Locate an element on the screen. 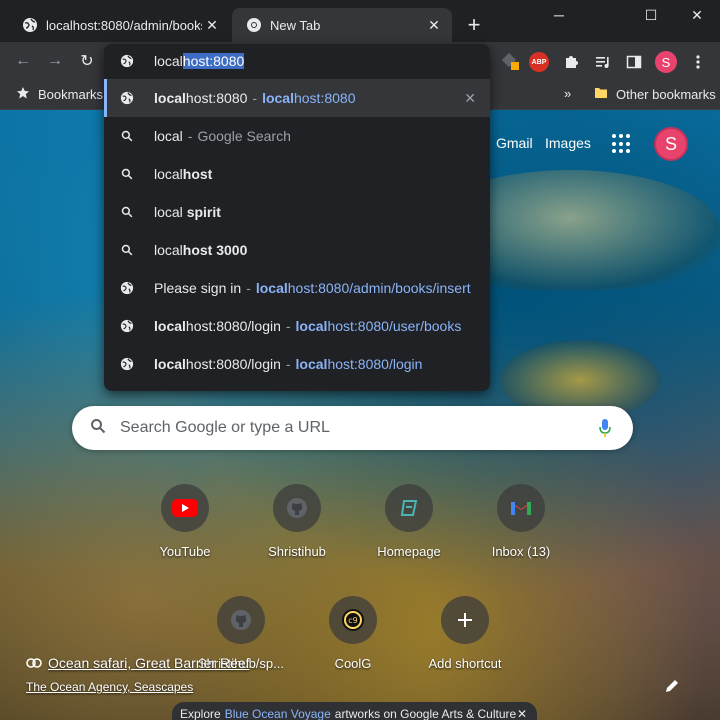 The width and height of the screenshot is (720, 720). shortcut-tile: Shristihub is located at coordinates (297, 521).